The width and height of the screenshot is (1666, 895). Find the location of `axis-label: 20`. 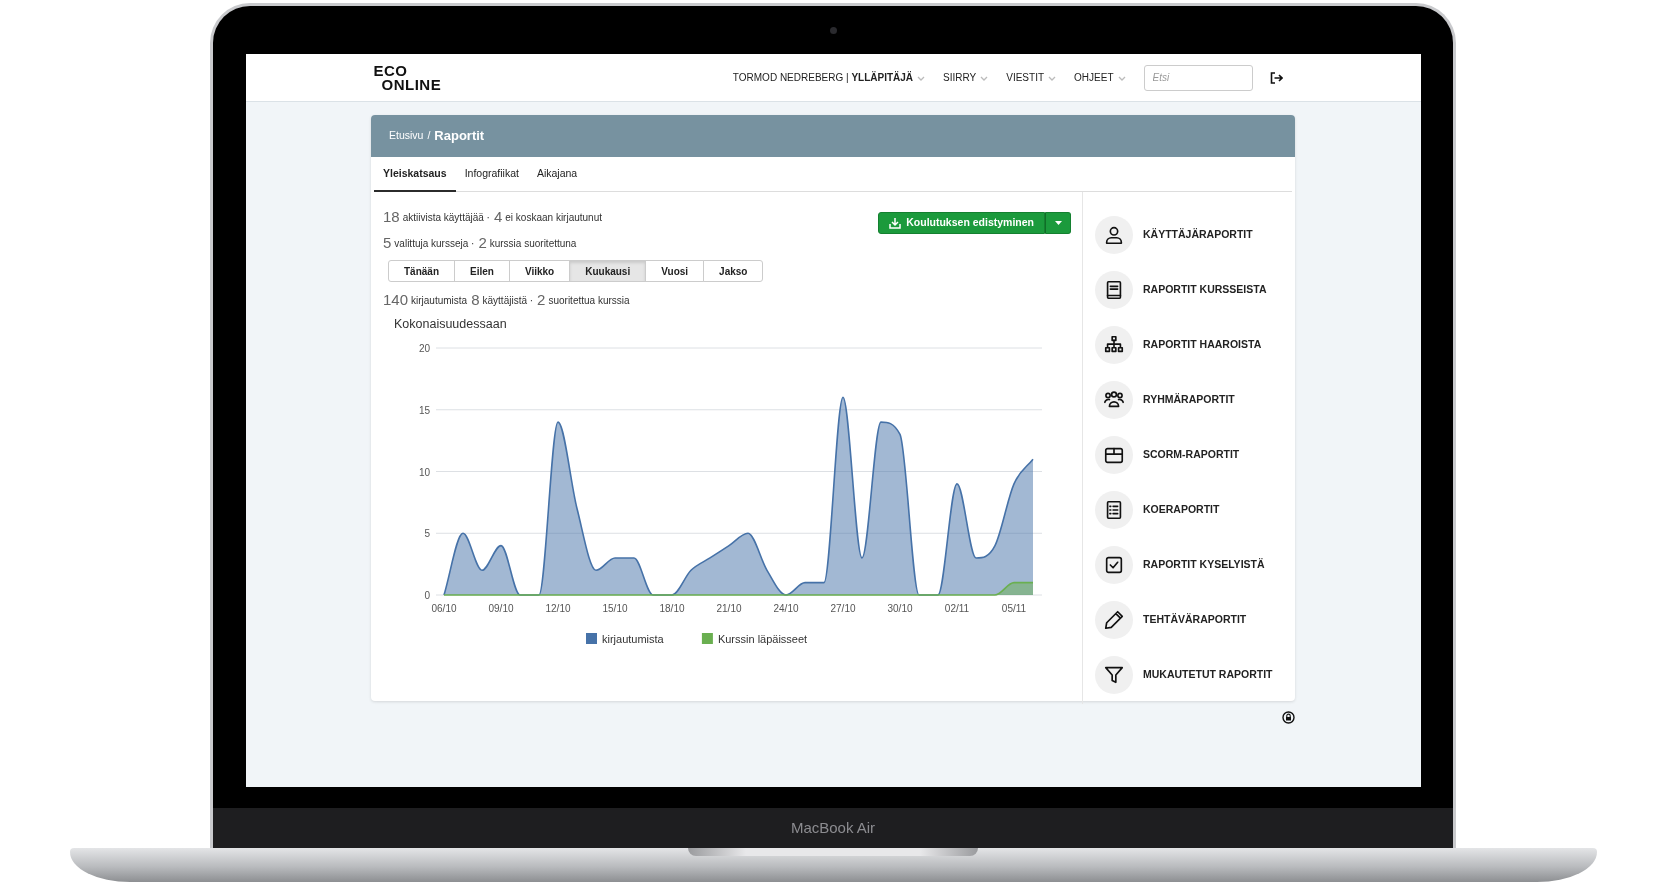

axis-label: 20 is located at coordinates (424, 348).